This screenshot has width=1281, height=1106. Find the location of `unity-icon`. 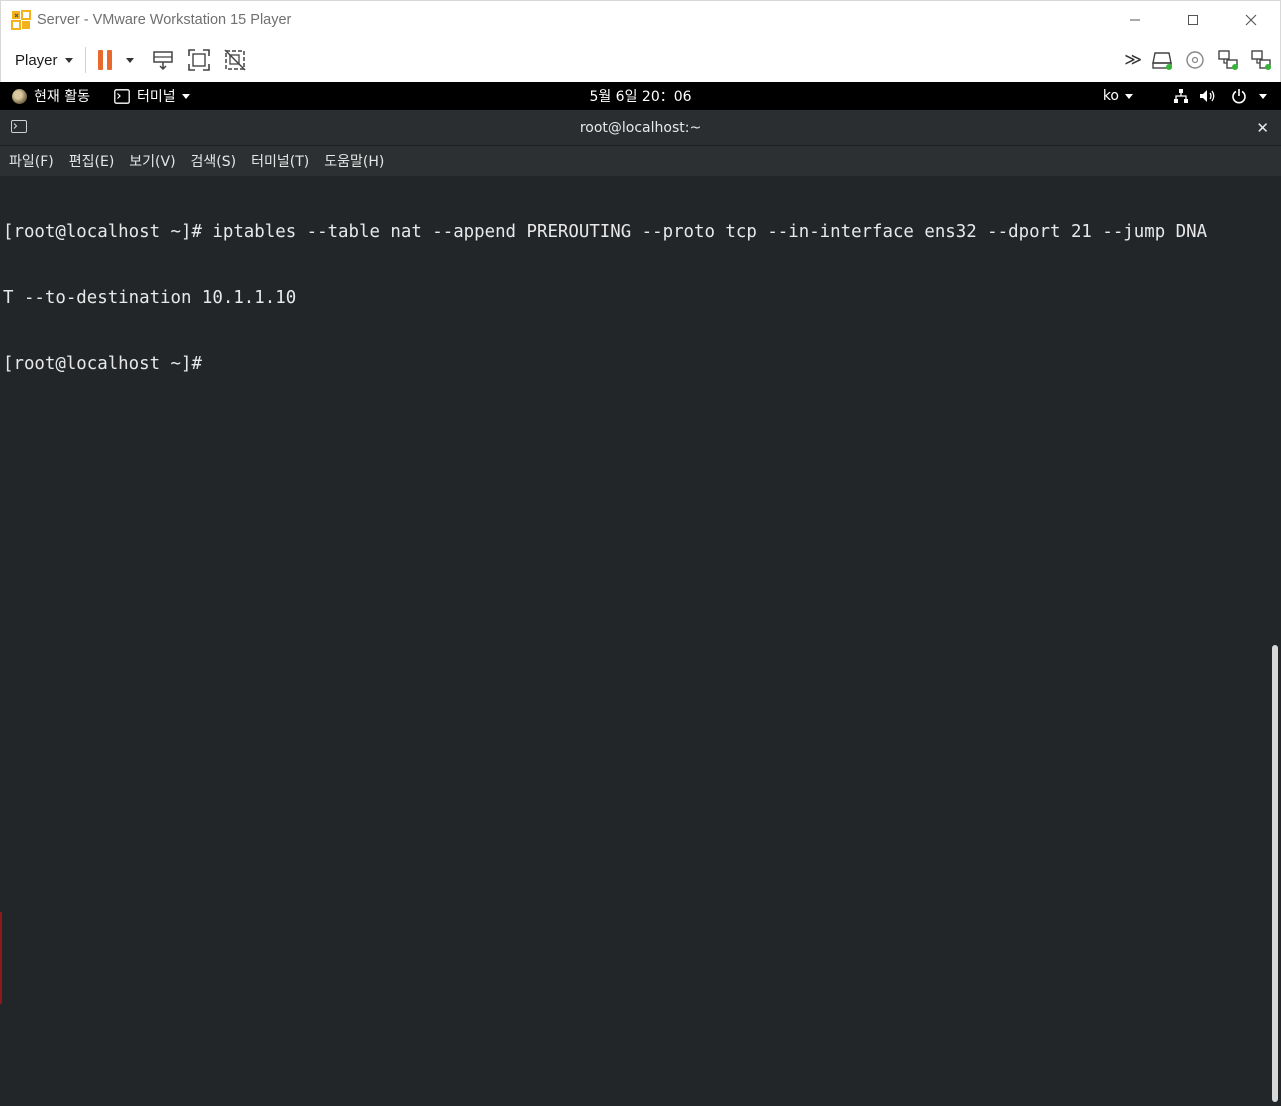

unity-icon is located at coordinates (235, 60).